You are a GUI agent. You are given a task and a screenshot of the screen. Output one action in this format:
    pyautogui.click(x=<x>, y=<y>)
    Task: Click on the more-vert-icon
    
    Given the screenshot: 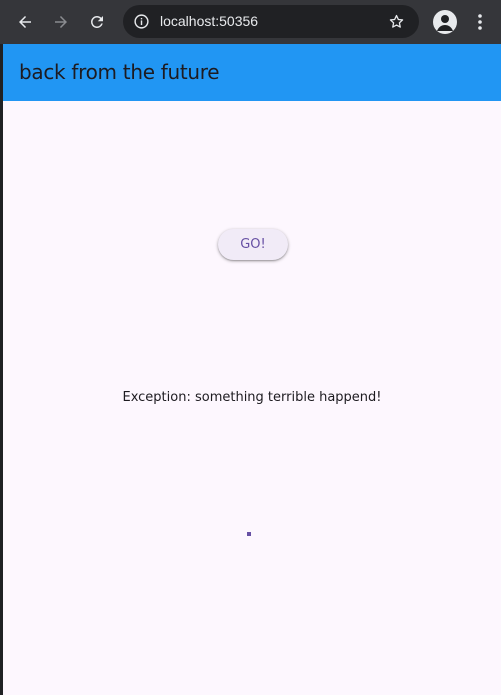 What is the action you would take?
    pyautogui.click(x=480, y=22)
    